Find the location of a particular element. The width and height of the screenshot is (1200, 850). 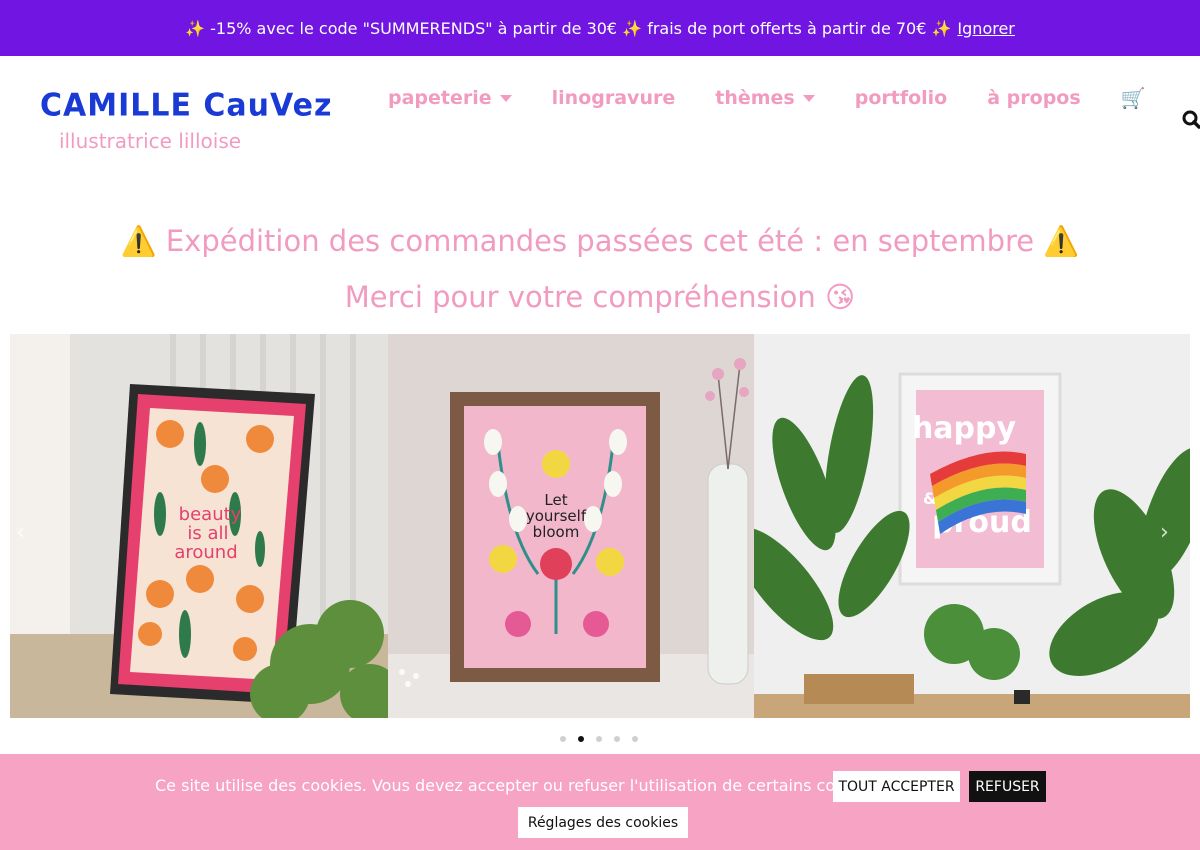

poster-text: happy is located at coordinates (964, 428).